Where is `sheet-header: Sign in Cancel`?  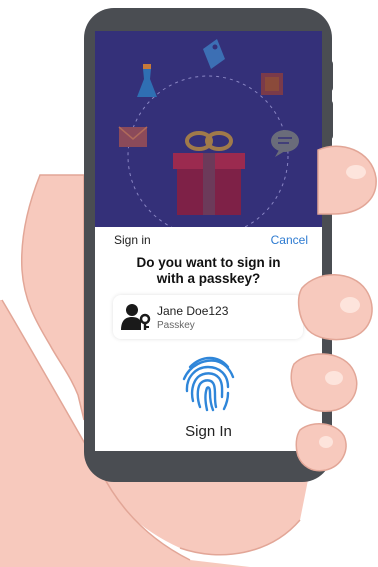 sheet-header: Sign in Cancel is located at coordinates (208, 241).